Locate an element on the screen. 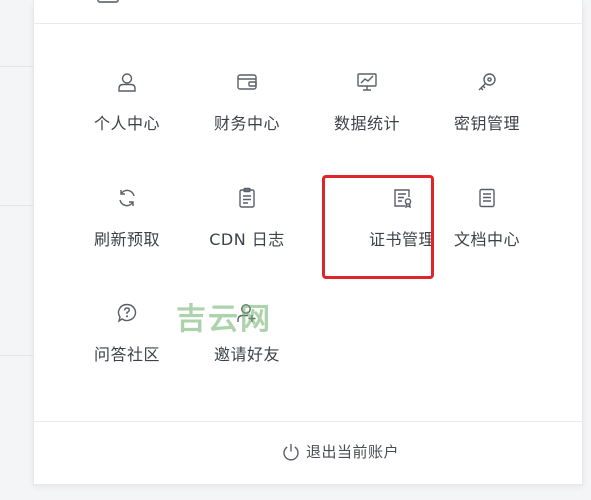  menu-item-personal-center: 个人中心 is located at coordinates (127, 111).